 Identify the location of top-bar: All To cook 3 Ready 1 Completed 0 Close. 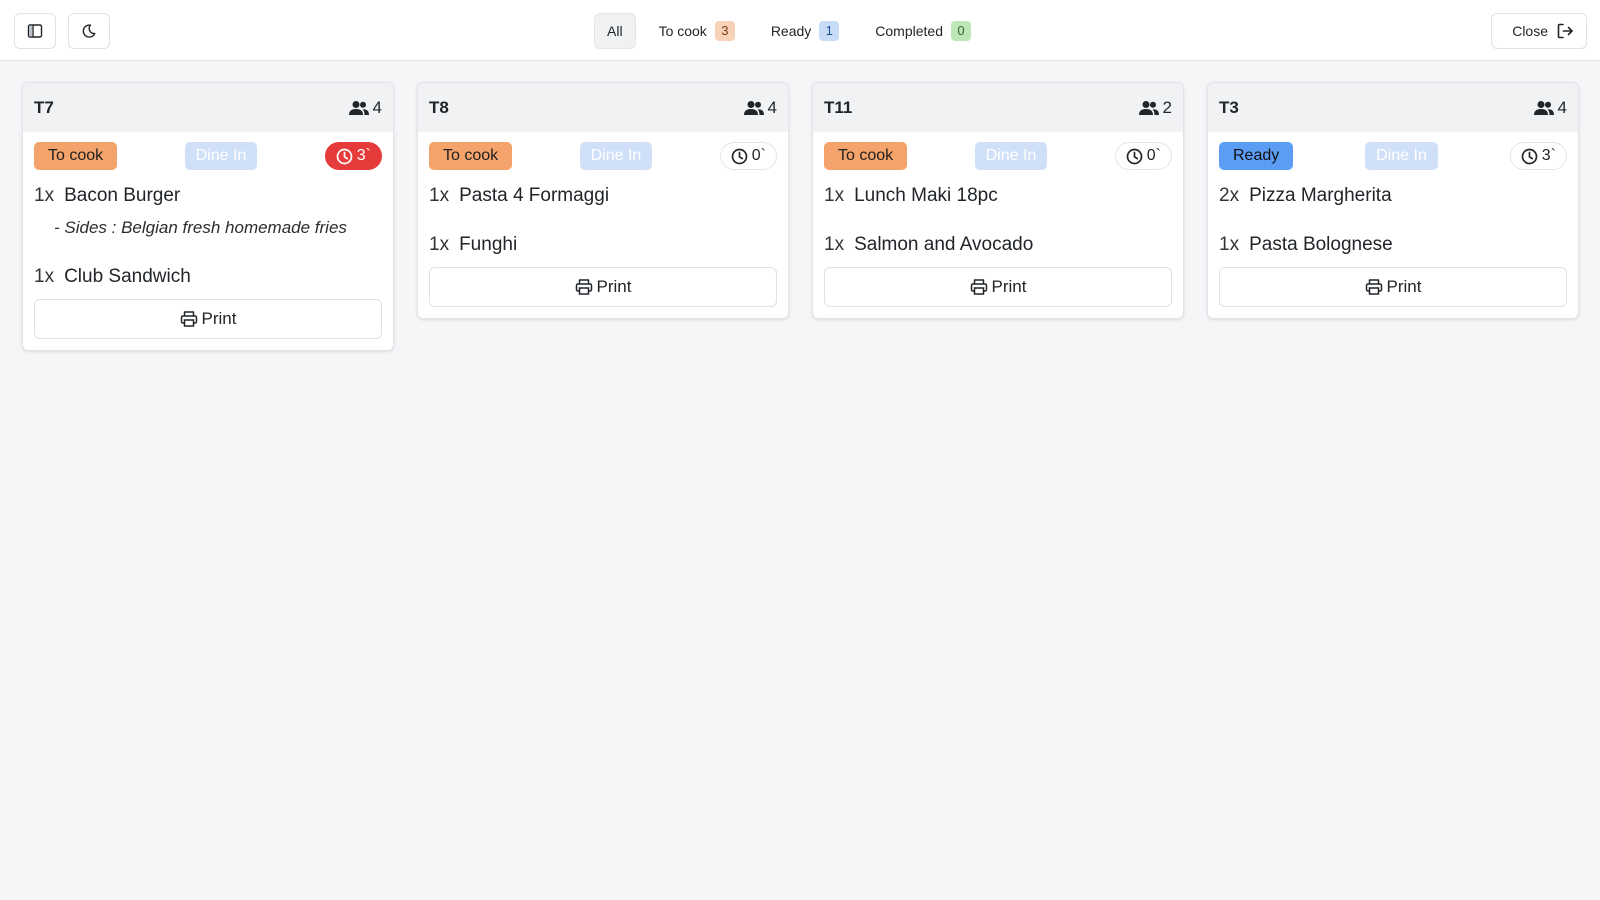
(800, 30).